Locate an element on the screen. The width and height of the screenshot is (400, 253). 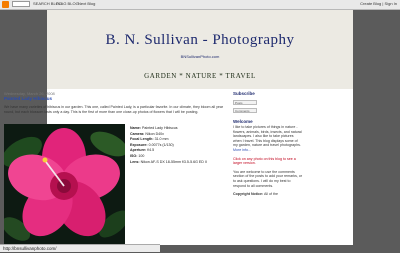
post-title: Painted Lady Hibiscus is located at coordinates (115, 99).